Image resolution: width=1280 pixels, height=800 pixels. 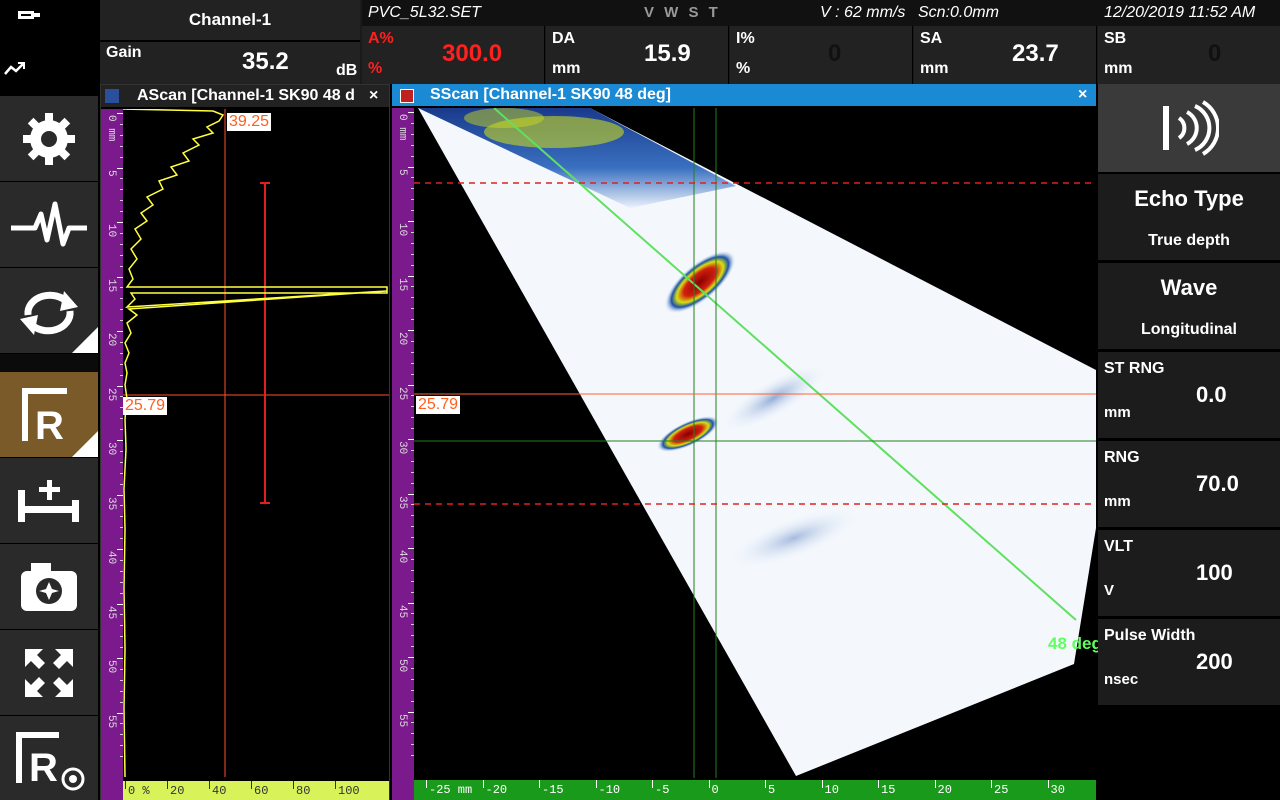 I want to click on svg-text: R, so click(x=43, y=768).